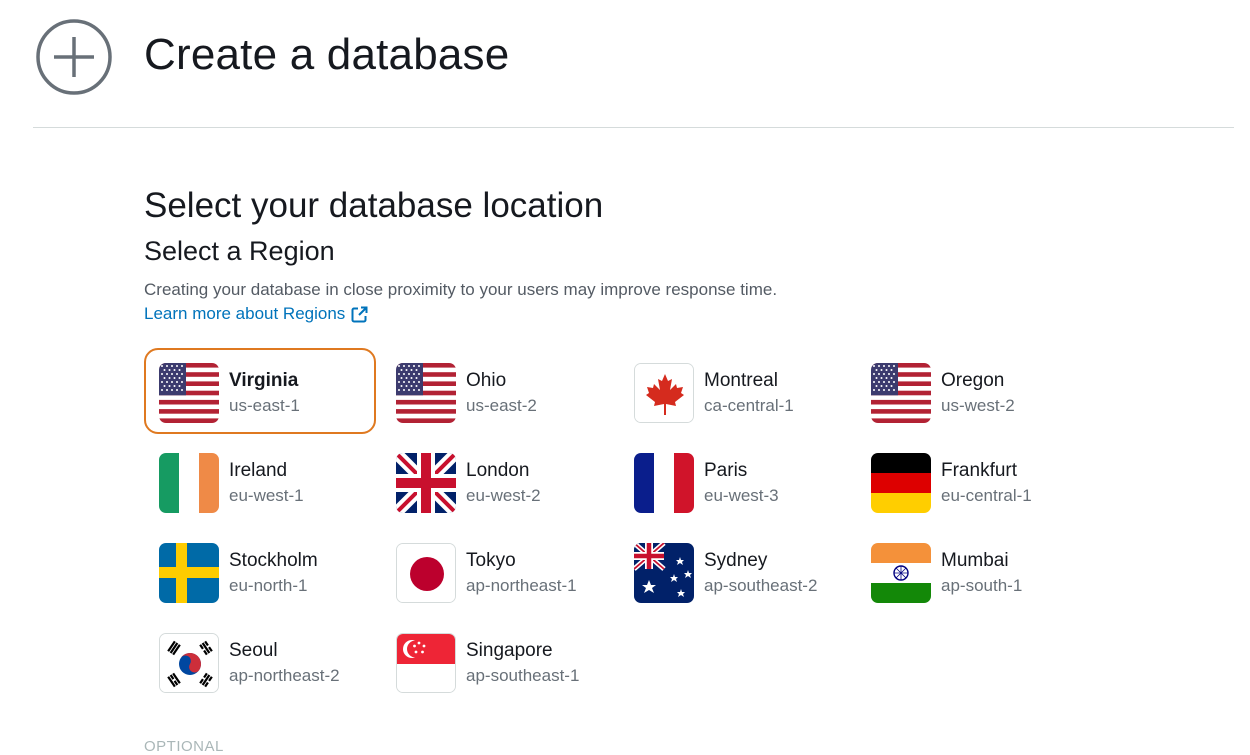 The image size is (1250, 755). What do you see at coordinates (374, 205) in the screenshot?
I see `section-title: Select your database location` at bounding box center [374, 205].